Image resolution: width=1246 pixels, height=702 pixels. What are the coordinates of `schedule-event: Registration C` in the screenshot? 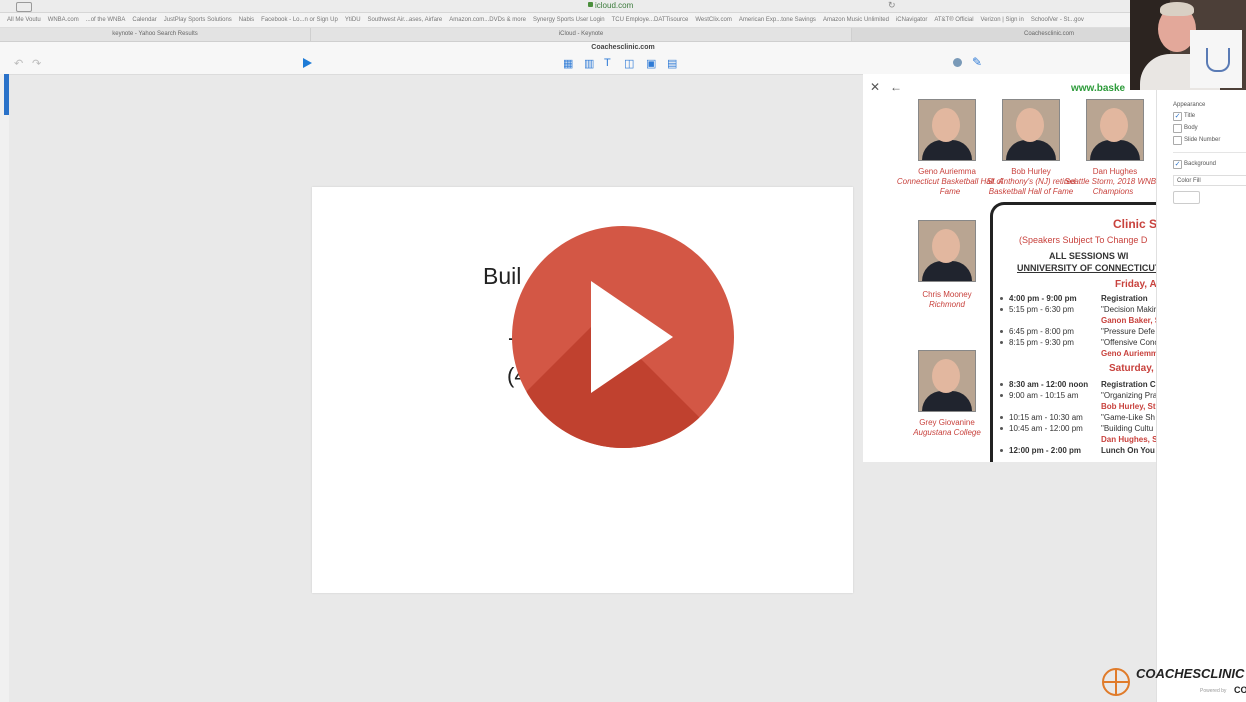 It's located at (1128, 384).